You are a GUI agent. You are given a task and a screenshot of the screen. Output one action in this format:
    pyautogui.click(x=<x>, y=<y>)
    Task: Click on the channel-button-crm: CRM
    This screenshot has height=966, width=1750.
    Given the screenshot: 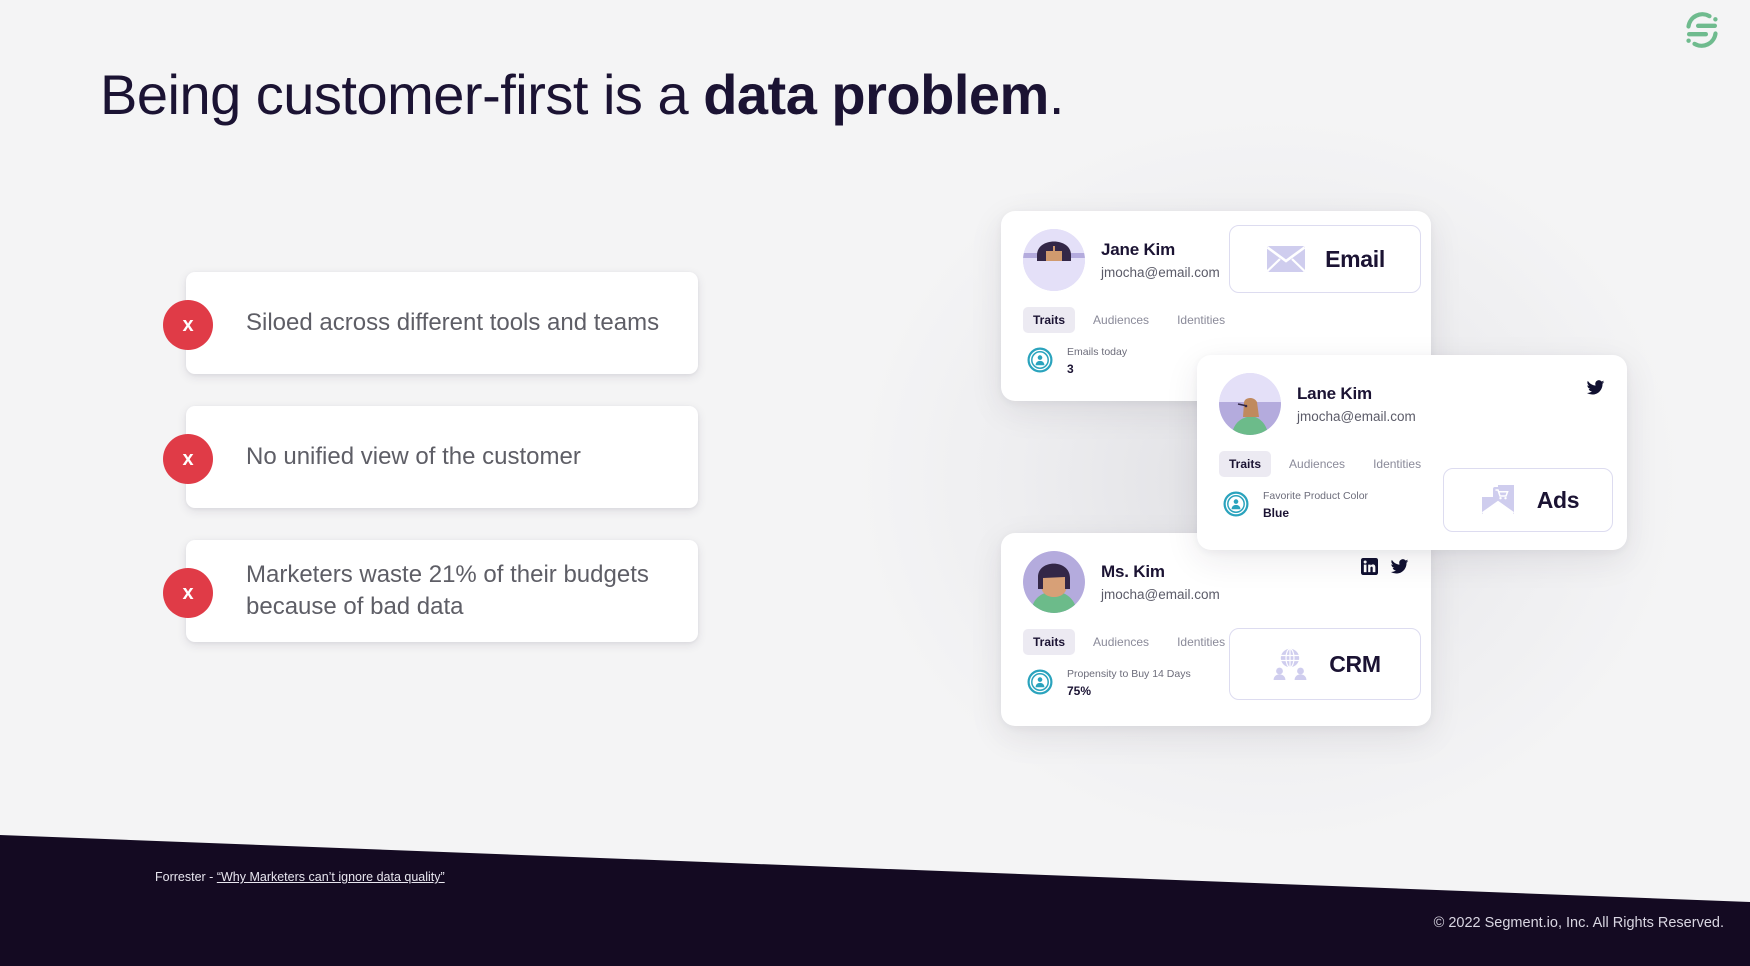 What is the action you would take?
    pyautogui.click(x=1325, y=664)
    